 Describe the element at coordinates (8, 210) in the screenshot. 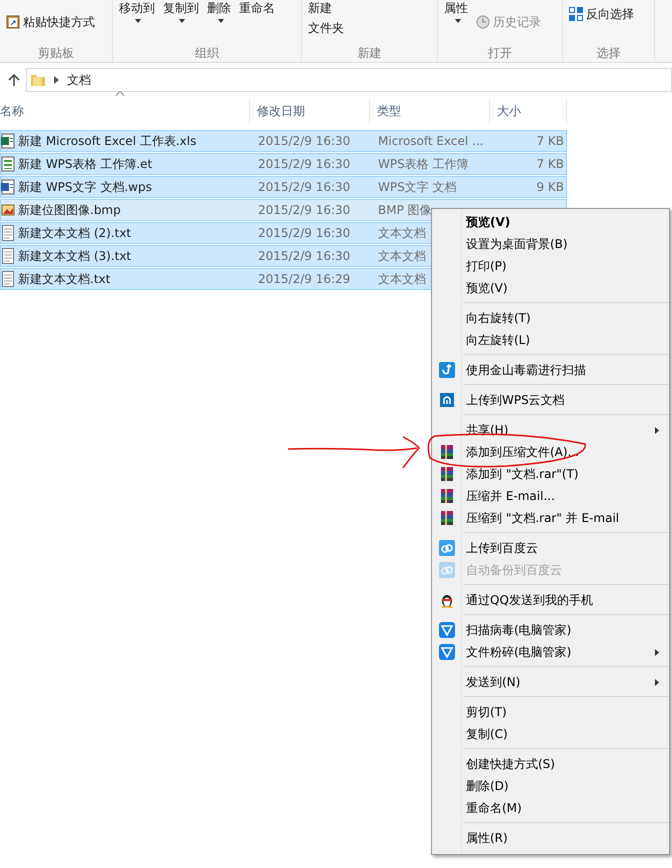

I see `image-file-icon` at that location.